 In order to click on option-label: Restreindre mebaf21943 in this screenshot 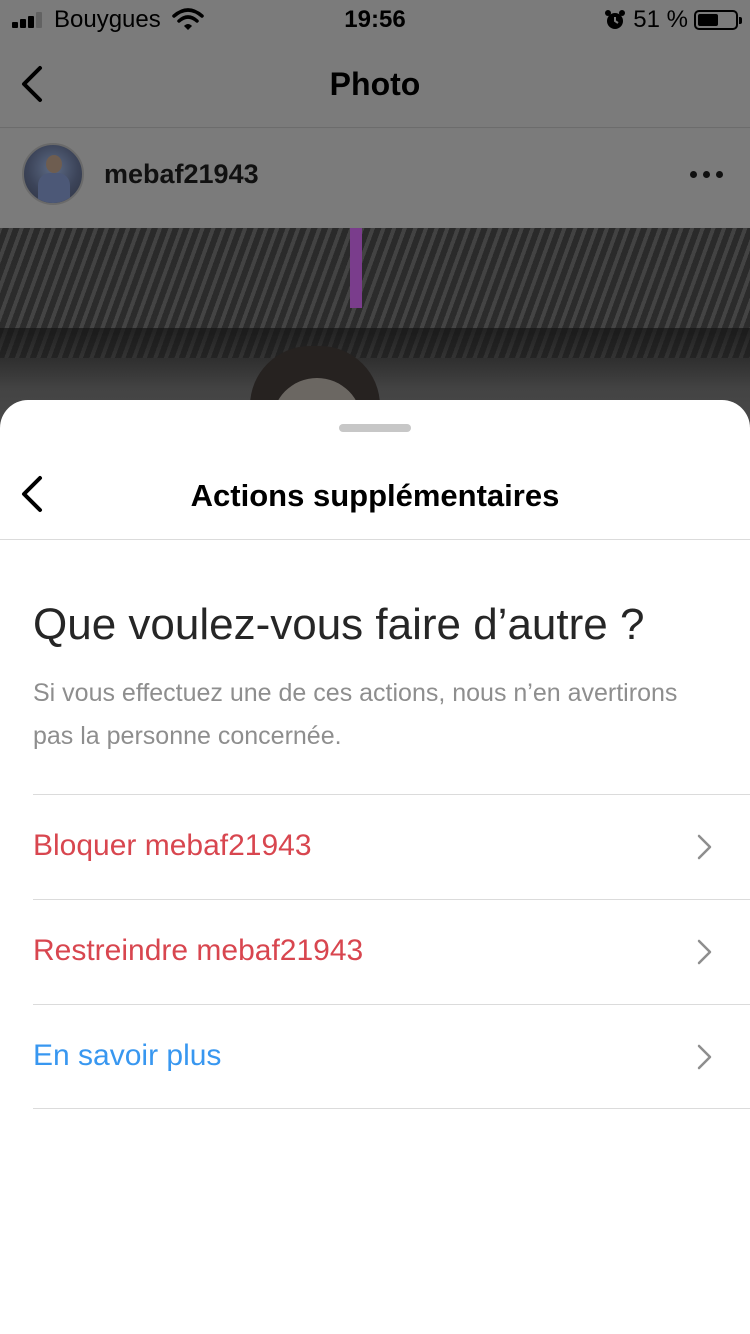, I will do `click(198, 950)`.